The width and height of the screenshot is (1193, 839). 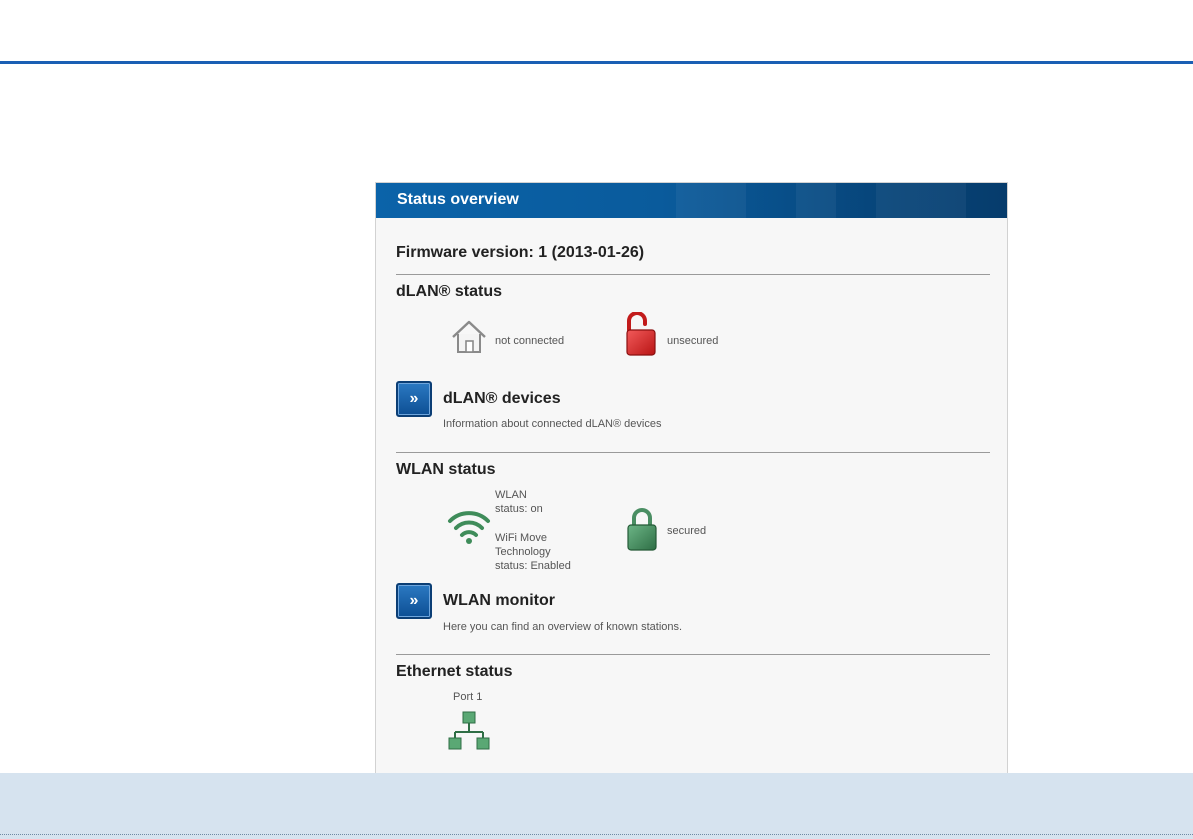 I want to click on wifimove-line1: WiFi Move, so click(x=521, y=538).